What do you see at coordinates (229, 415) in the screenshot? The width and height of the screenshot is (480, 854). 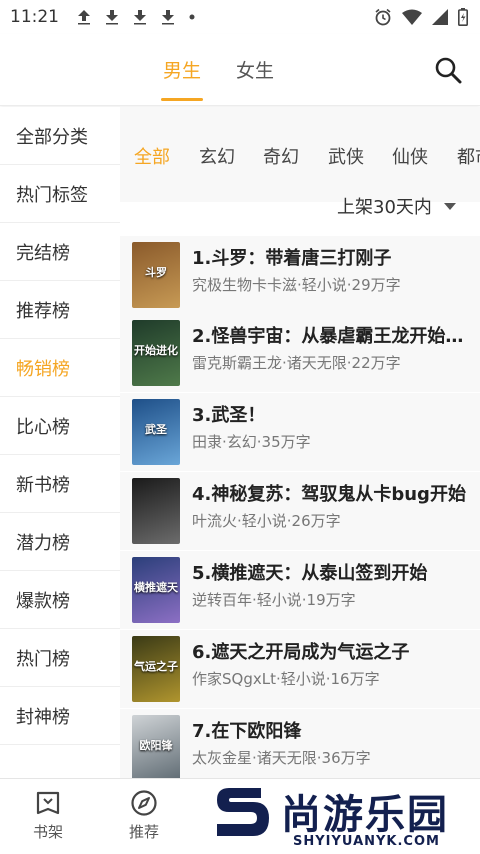 I see `book-title: 3.武圣！` at bounding box center [229, 415].